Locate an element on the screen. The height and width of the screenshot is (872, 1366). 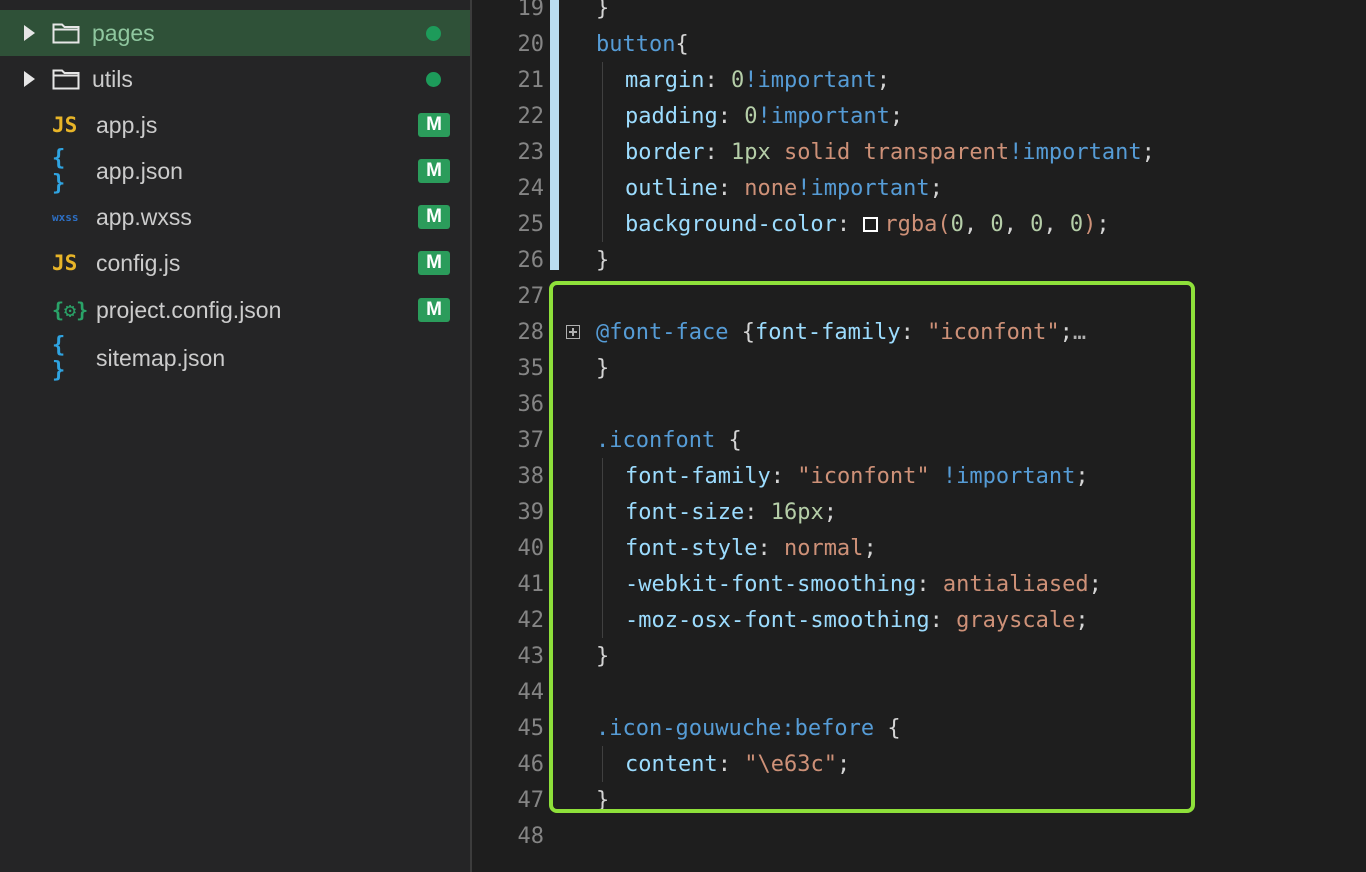
tree-item-label: app.wxss is located at coordinates (144, 216).